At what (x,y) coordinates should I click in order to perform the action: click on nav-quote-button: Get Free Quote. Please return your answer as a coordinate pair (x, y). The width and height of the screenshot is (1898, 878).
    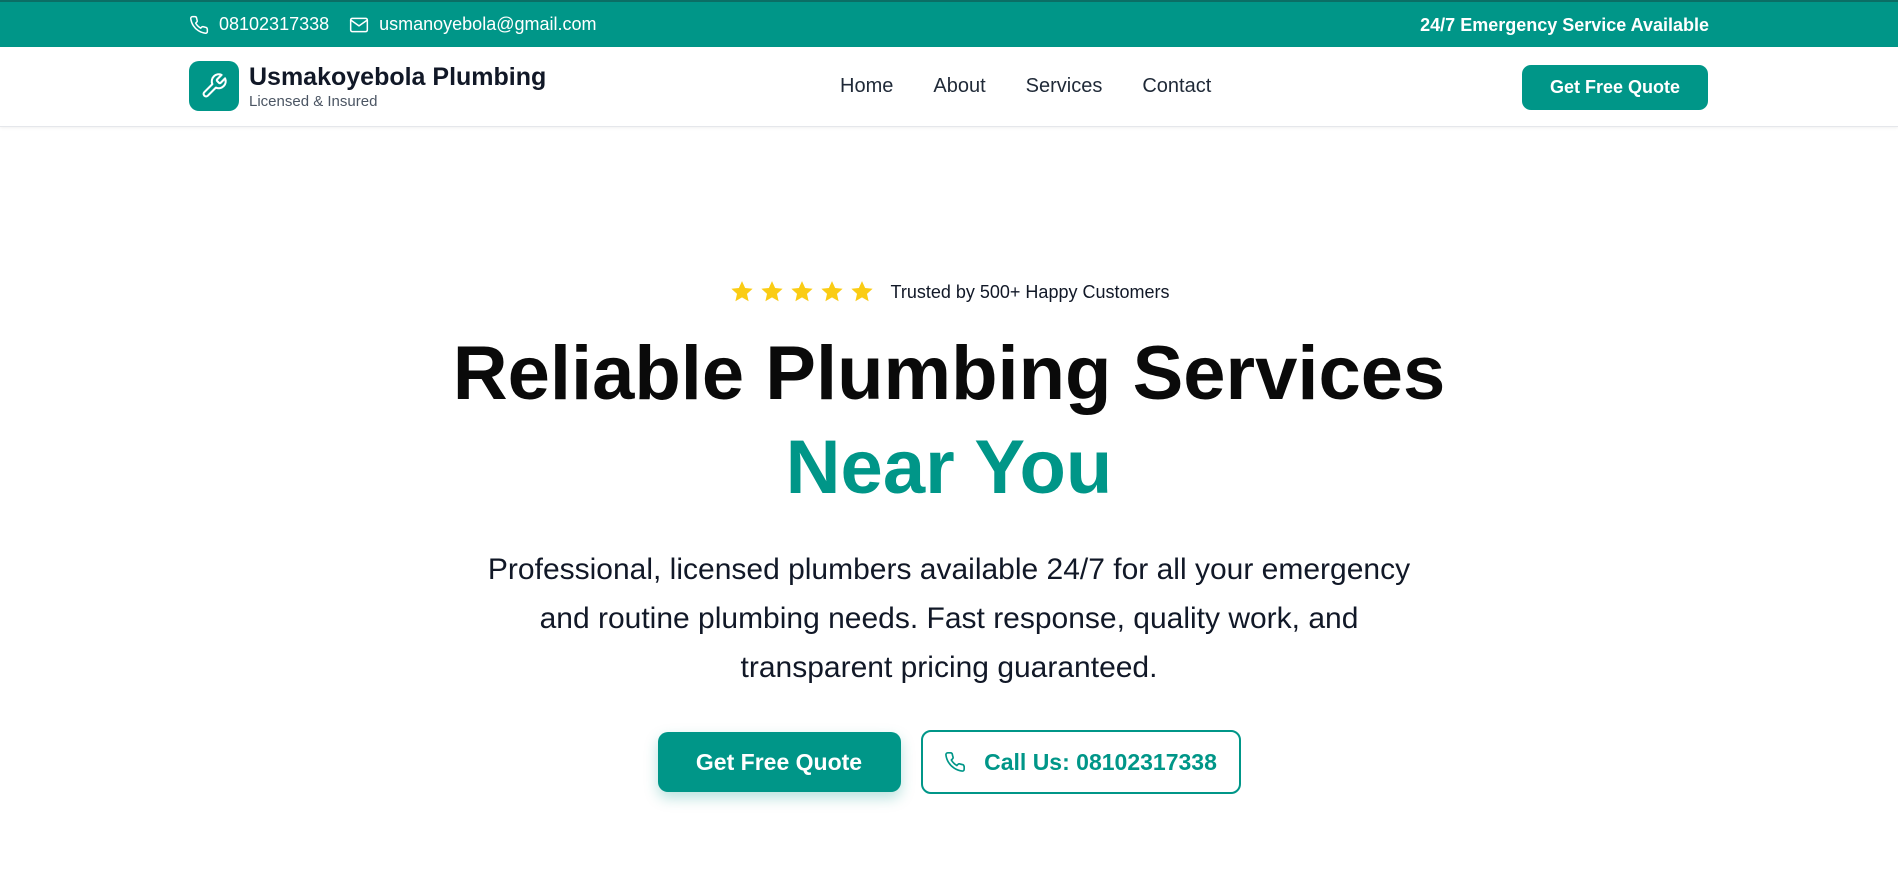
    Looking at the image, I should click on (1615, 87).